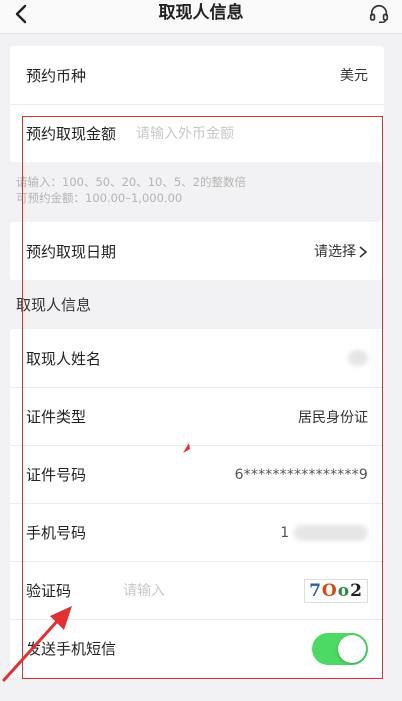 The image size is (402, 701). I want to click on id-number-label: 证件号码, so click(56, 475).